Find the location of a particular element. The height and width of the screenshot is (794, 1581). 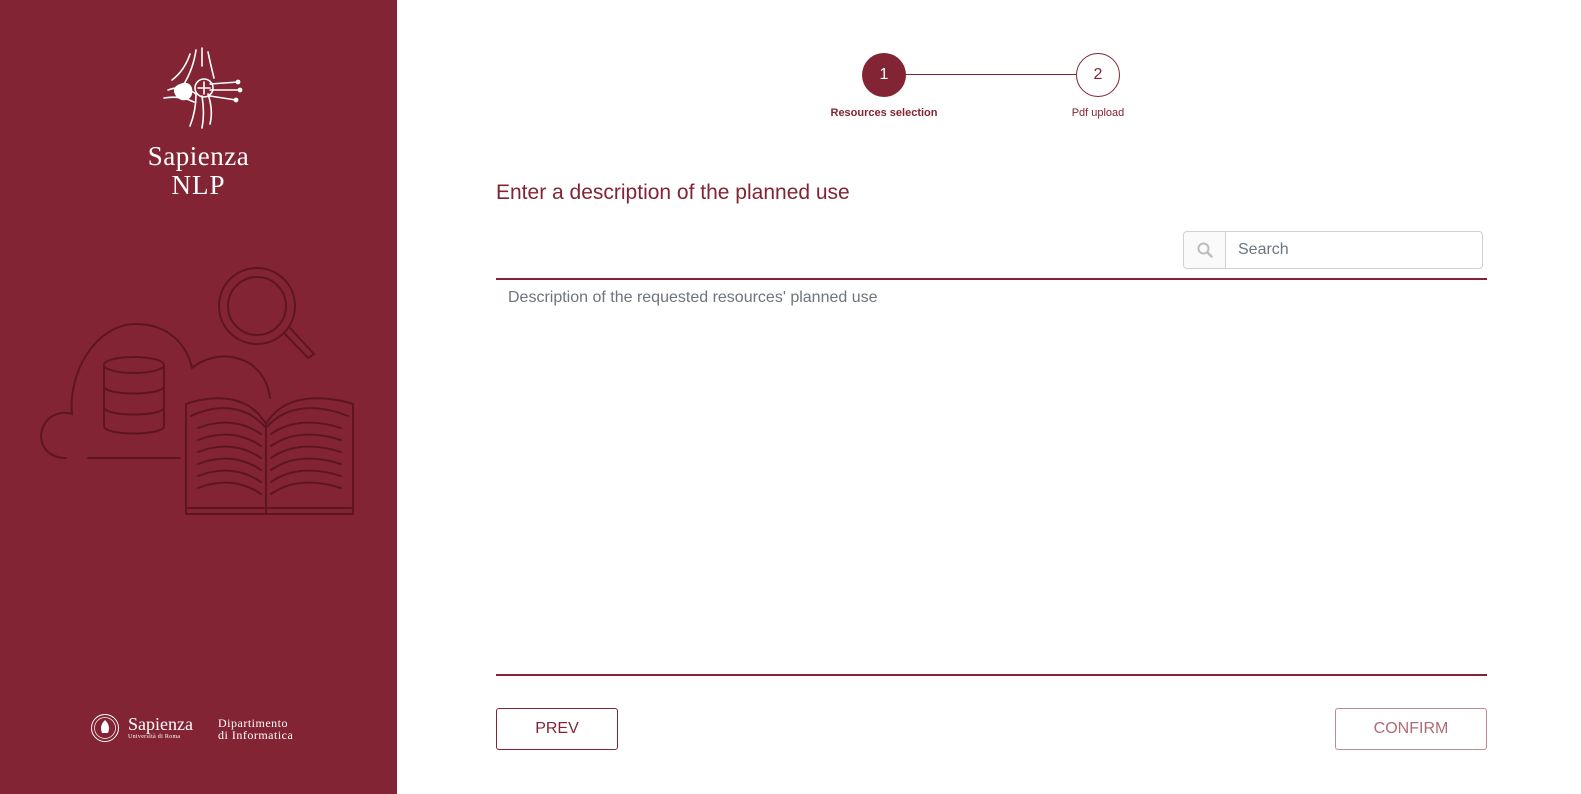

brand-name: Sapienza NLP is located at coordinates (198, 171).